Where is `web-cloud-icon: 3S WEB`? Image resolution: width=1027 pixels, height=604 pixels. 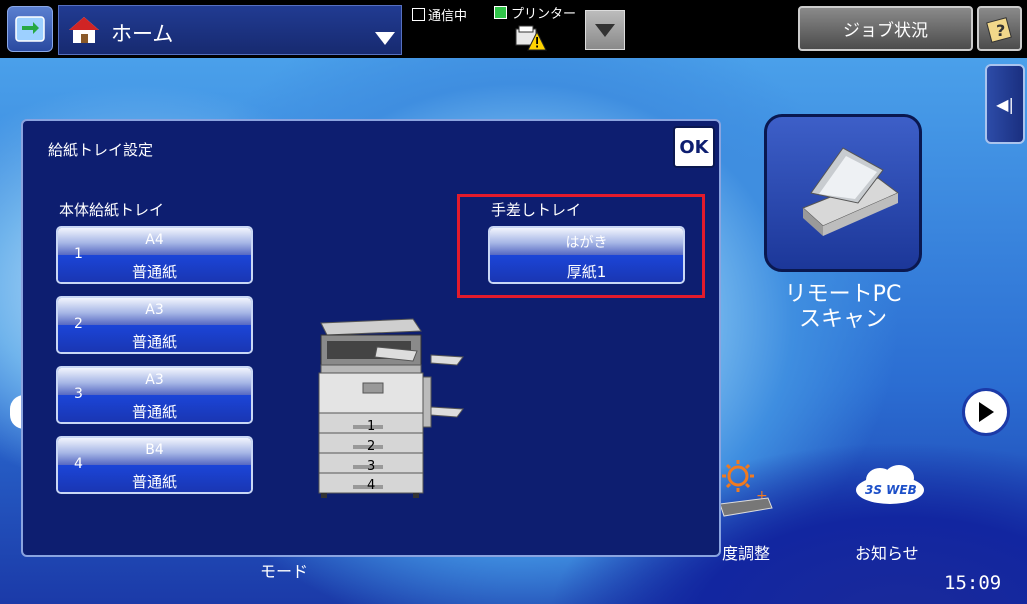 web-cloud-icon: 3S WEB is located at coordinates (890, 485).